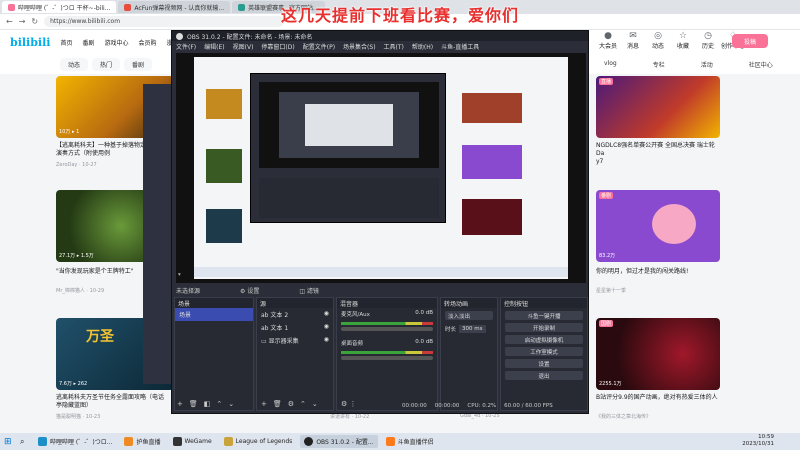 The width and height of the screenshot is (800, 450). What do you see at coordinates (10, 442) in the screenshot?
I see `start-icon: ⊞` at bounding box center [10, 442].